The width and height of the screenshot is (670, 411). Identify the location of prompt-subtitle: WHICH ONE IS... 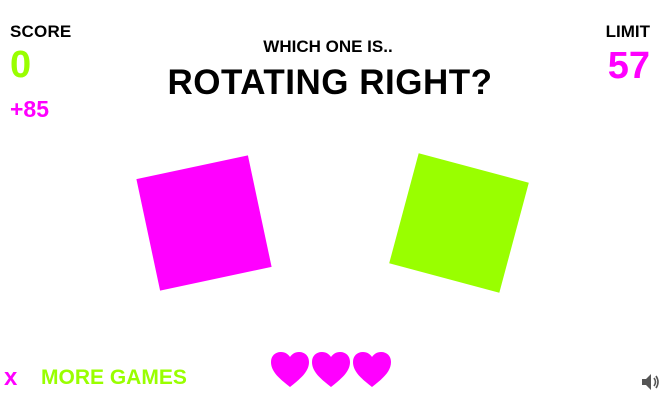
(328, 46).